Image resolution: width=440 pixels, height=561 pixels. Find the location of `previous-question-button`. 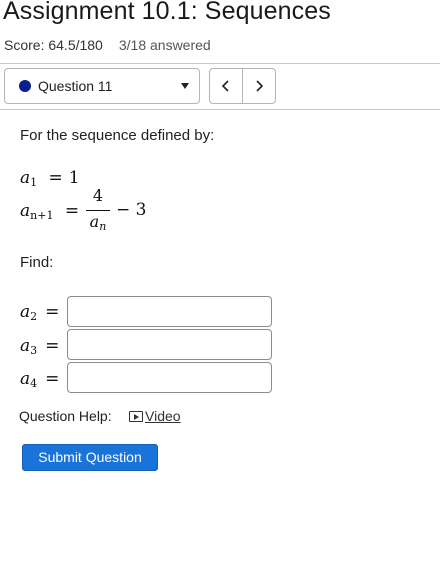

previous-question-button is located at coordinates (226, 86).